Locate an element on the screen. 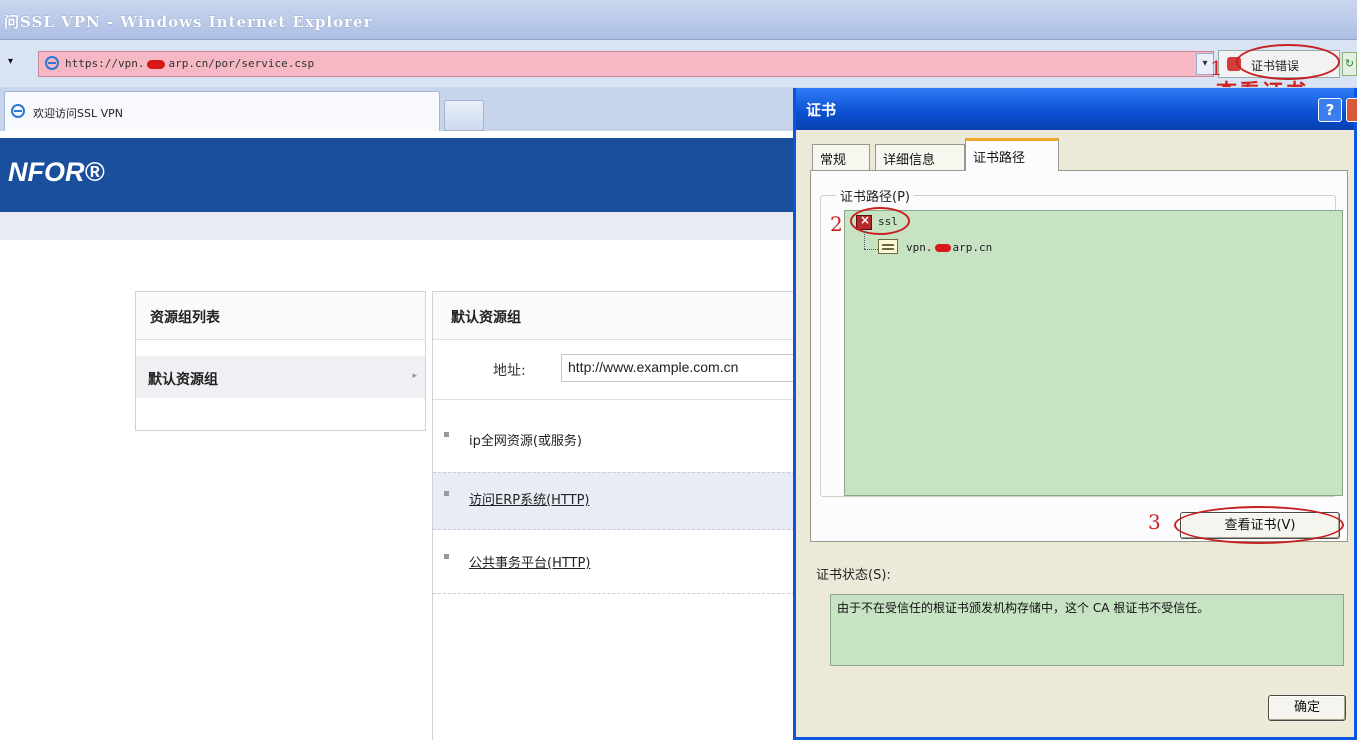  dialog-titlebar: 证书 ? is located at coordinates (1076, 109).